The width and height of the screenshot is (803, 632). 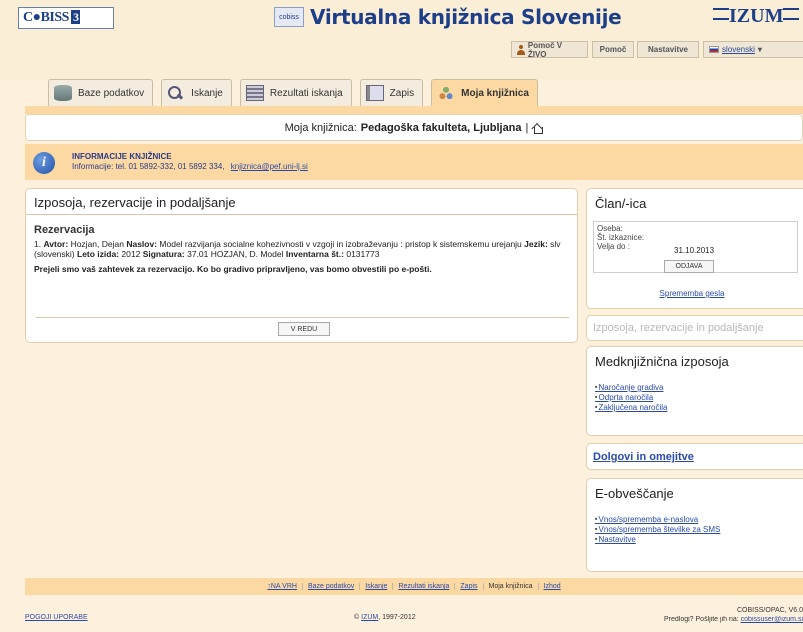 What do you see at coordinates (414, 110) in the screenshot?
I see `tab-underline` at bounding box center [414, 110].